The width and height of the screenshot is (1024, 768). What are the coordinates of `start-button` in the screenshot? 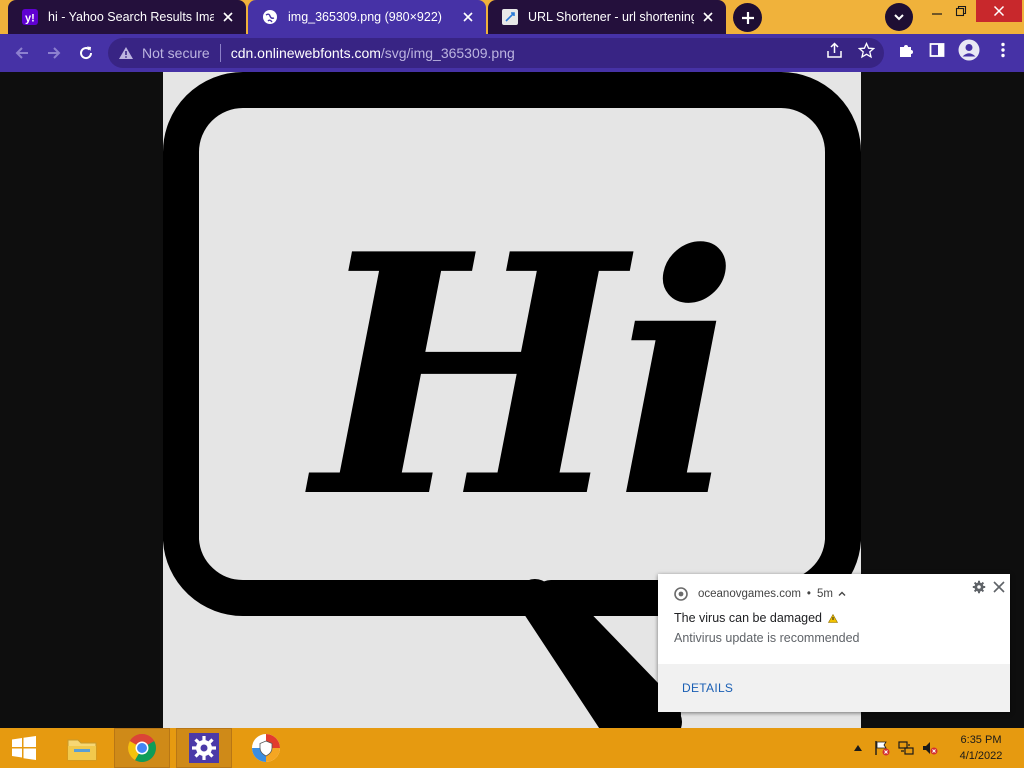 It's located at (24, 748).